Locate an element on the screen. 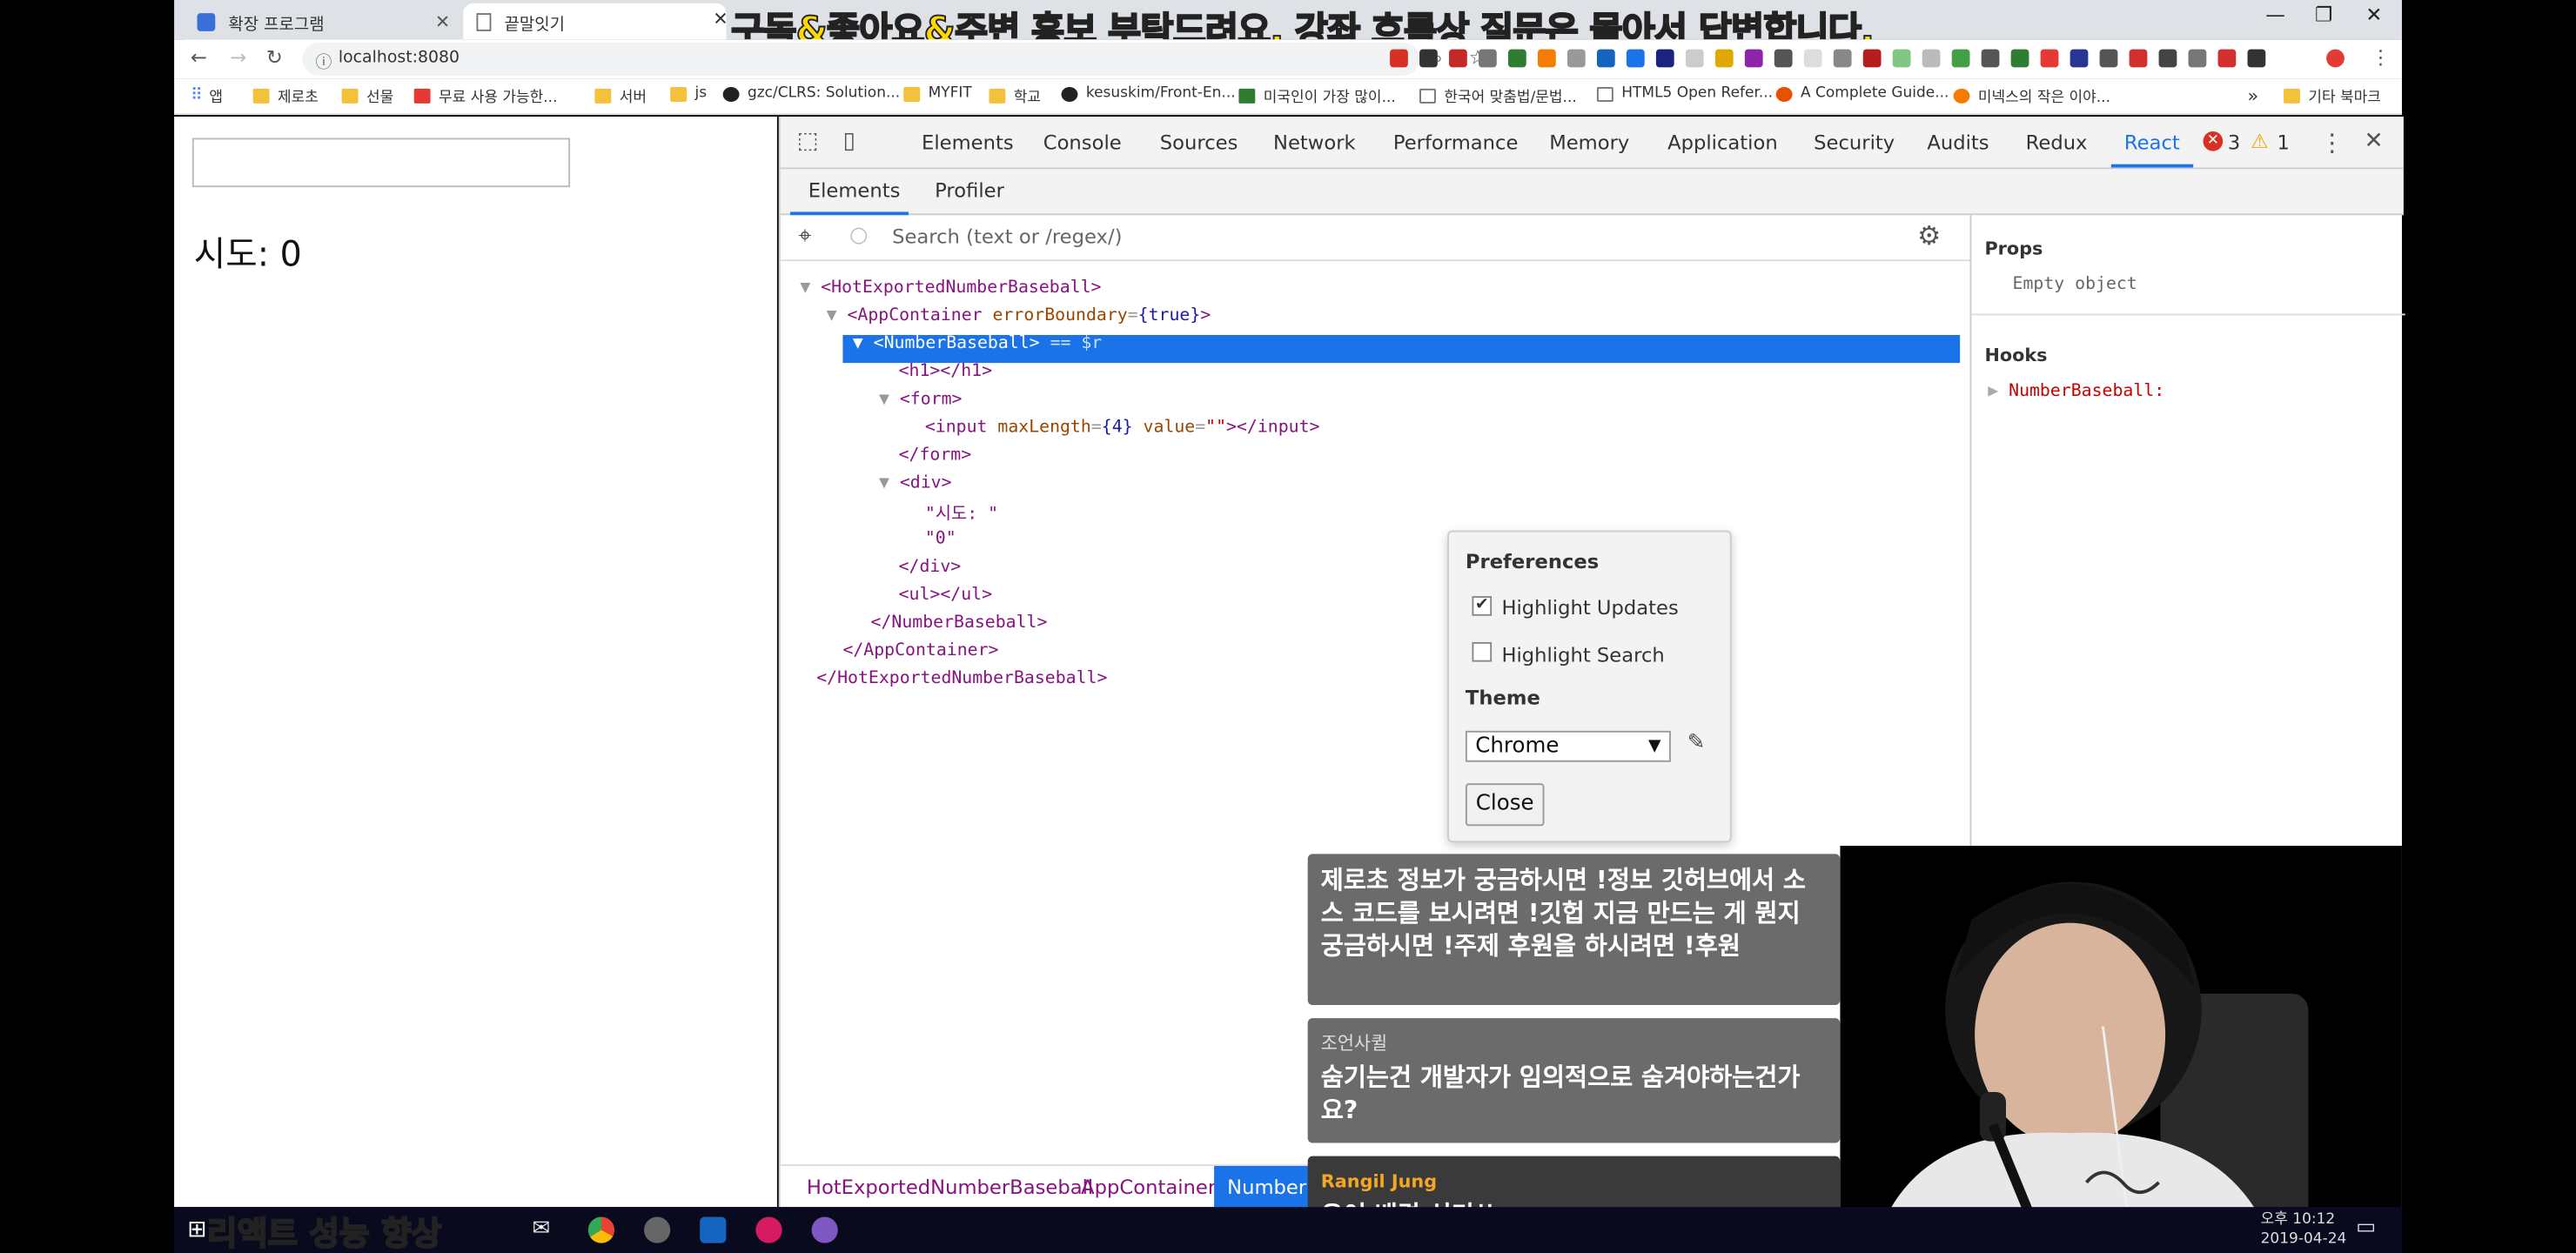 The width and height of the screenshot is (2576, 1253). forward-icon: → is located at coordinates (238, 58).